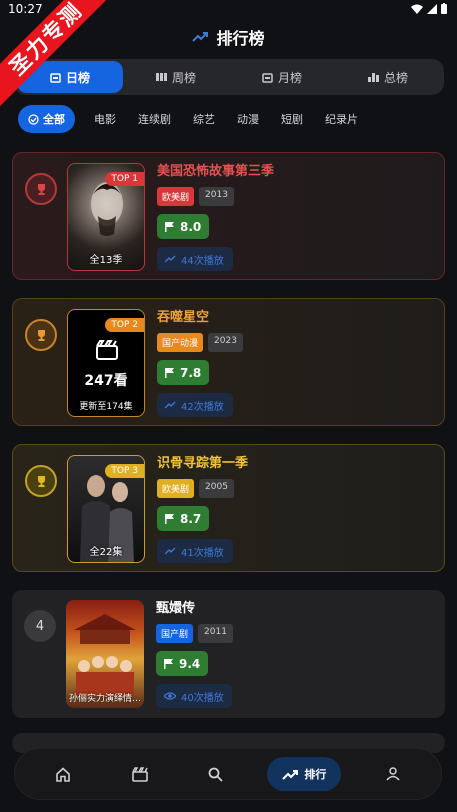 This screenshot has width=457, height=812. I want to click on poster-caption: 更新至174集, so click(106, 407).